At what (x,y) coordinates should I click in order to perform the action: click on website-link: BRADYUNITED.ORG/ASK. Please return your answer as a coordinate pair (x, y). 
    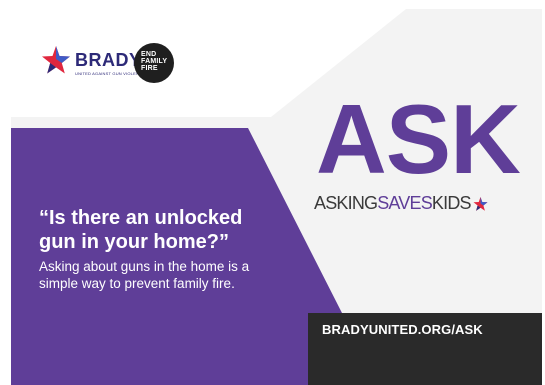
    Looking at the image, I should click on (402, 329).